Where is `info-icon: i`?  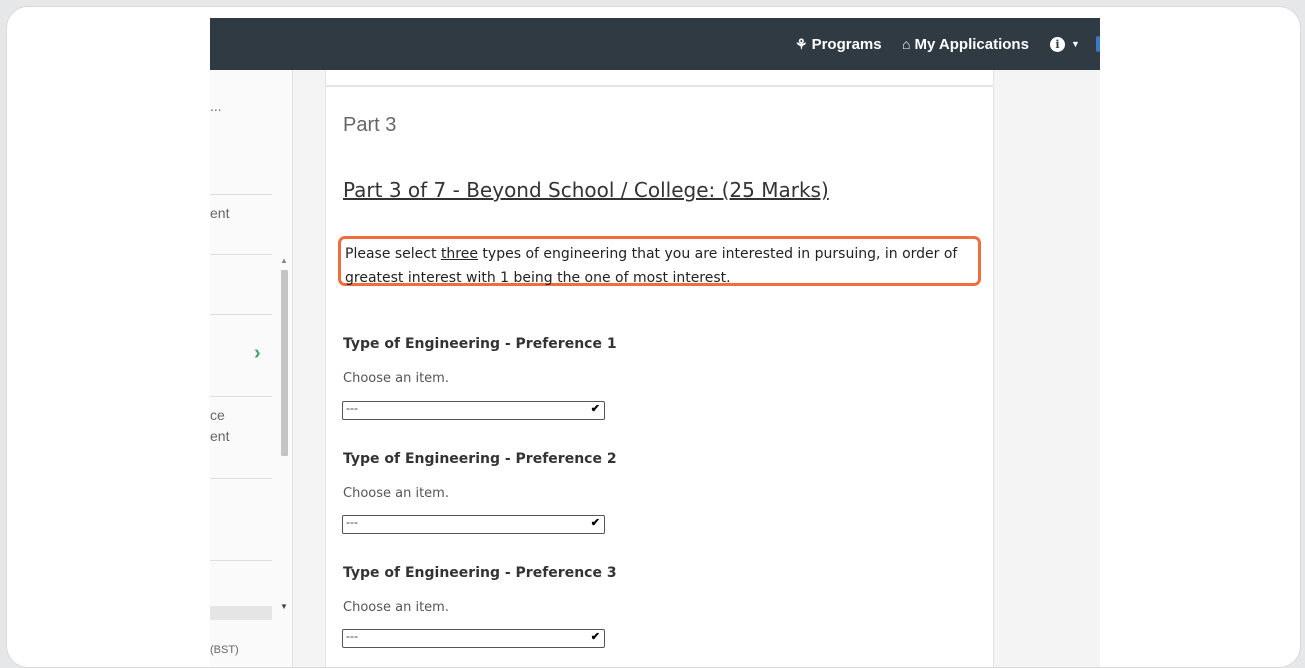
info-icon: i is located at coordinates (1057, 44).